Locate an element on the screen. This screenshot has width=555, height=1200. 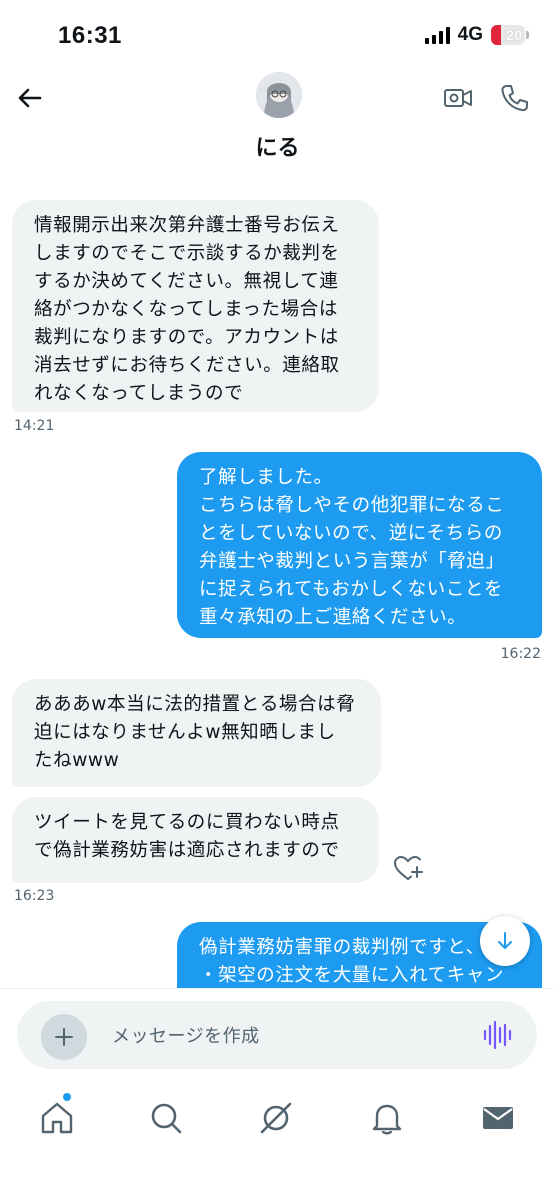
message-incoming: ツイートを見てるのに買わない時点 で偽計業務妨害は適応されますので is located at coordinates (195, 840).